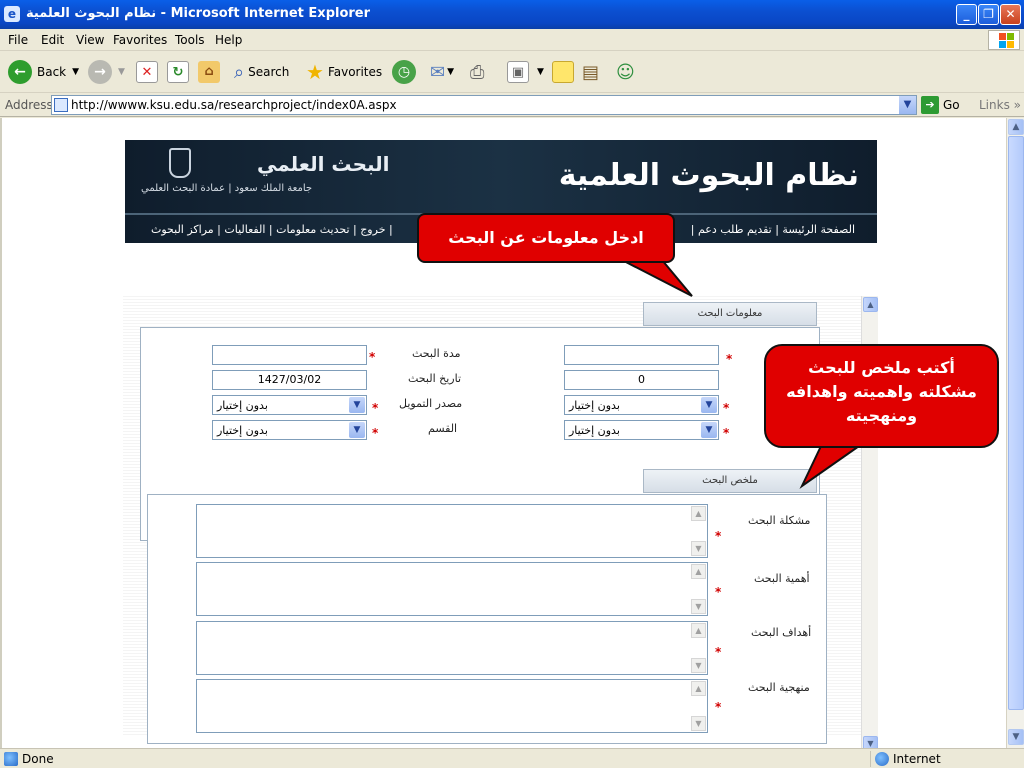 This screenshot has width=1024, height=768. I want to click on search-button: ⌕ Search, so click(261, 72).